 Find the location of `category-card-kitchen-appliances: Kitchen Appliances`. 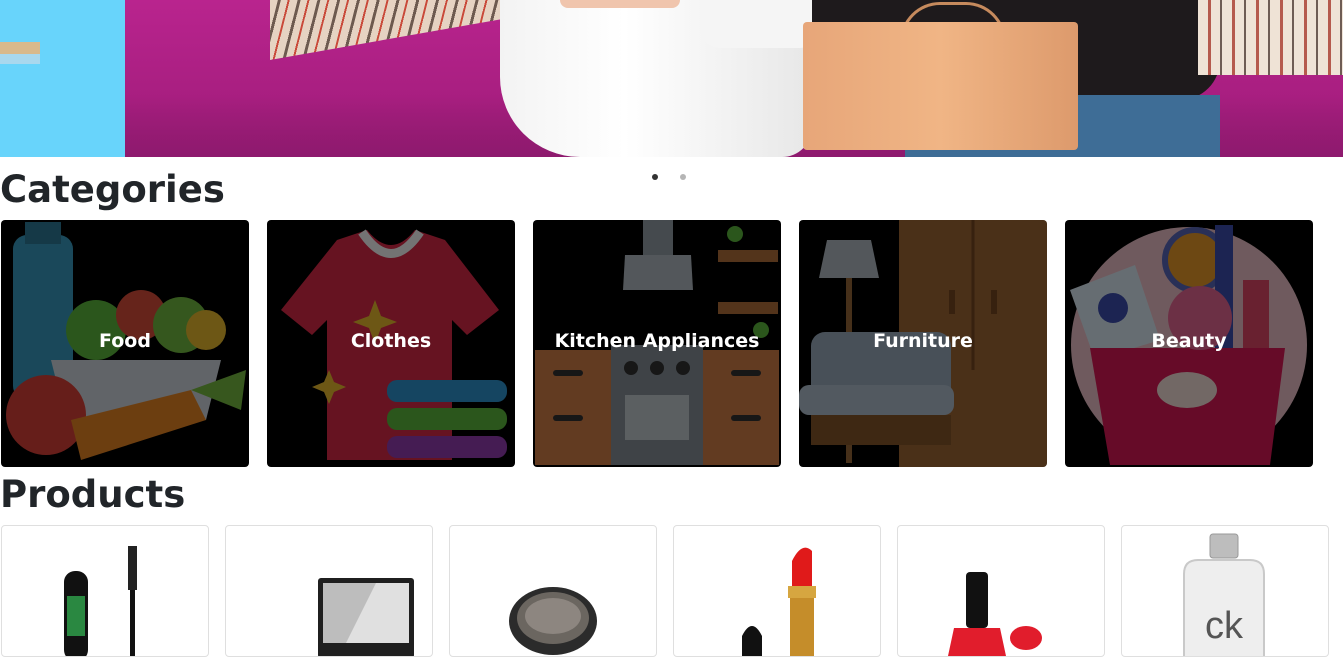

category-card-kitchen-appliances: Kitchen Appliances is located at coordinates (657, 343).